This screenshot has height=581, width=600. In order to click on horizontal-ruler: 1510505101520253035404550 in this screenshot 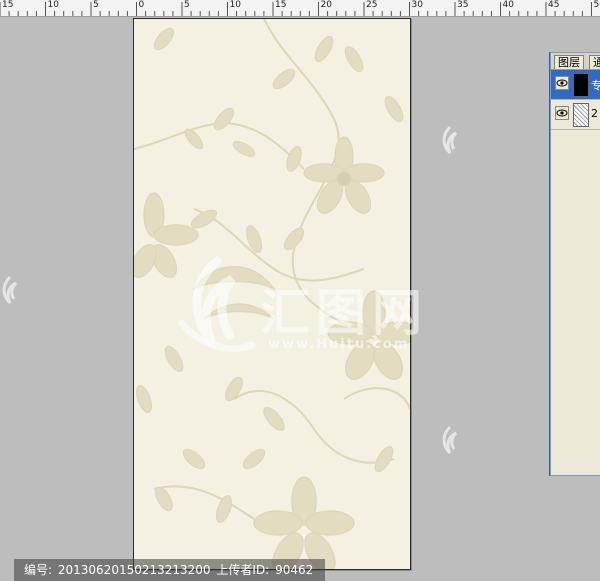, I will do `click(300, 8)`.